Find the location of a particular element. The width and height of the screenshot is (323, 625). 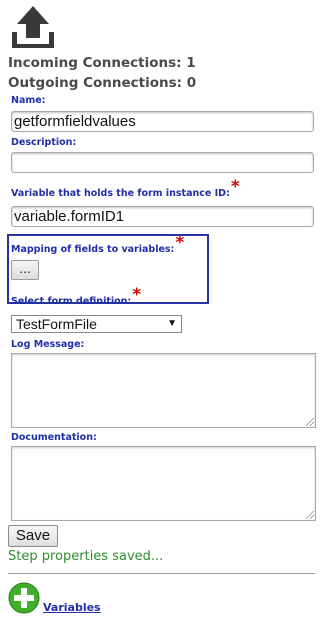

mapping-label-text: Mapping of fields to variables: is located at coordinates (93, 249).